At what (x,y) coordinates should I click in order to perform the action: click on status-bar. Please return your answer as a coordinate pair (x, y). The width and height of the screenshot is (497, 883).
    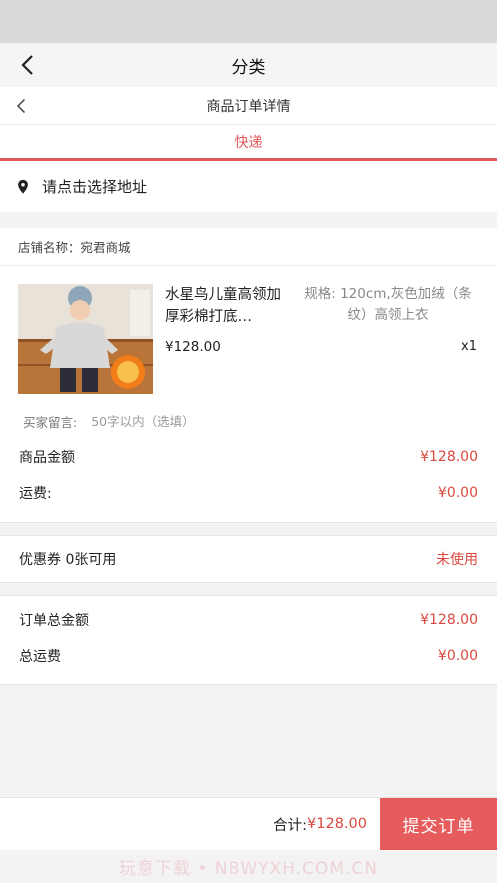
    Looking at the image, I should click on (248, 21).